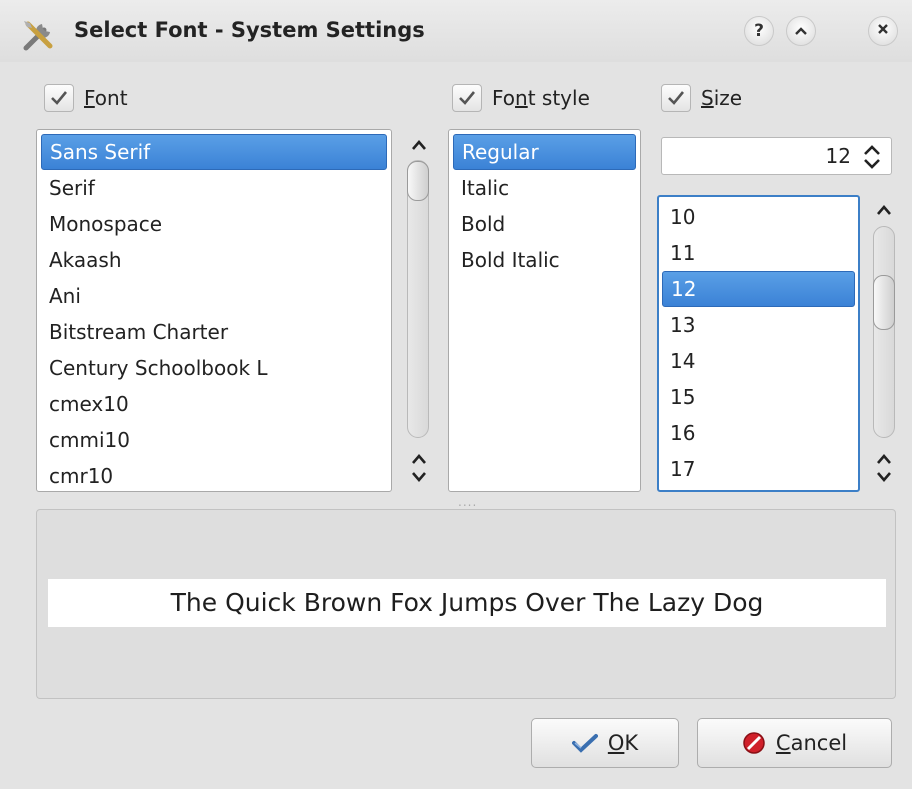  What do you see at coordinates (214, 260) in the screenshot?
I see `list-item: Akaash` at bounding box center [214, 260].